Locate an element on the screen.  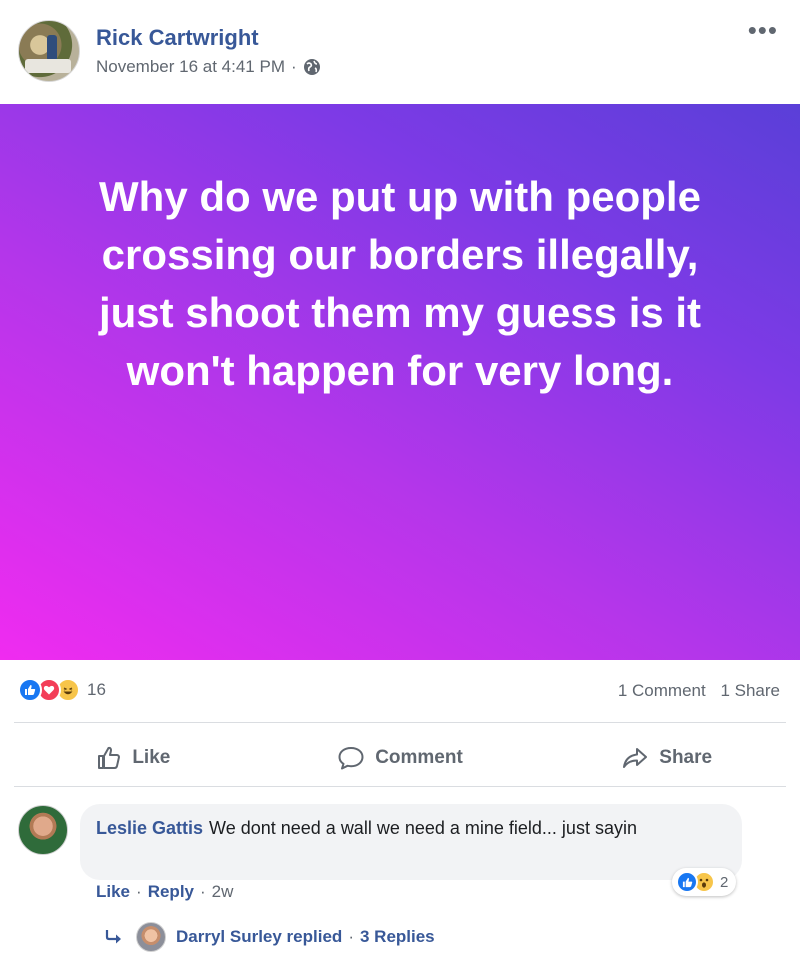
replies-summary-text: Darryl Surley replied is located at coordinates (259, 937).